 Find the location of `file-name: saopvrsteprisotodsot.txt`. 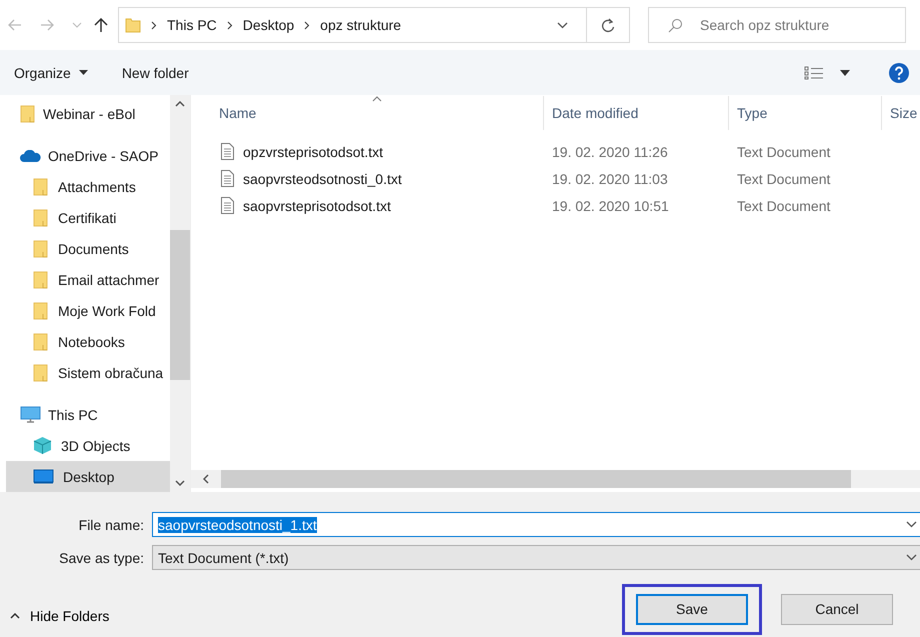

file-name: saopvrsteprisotodsot.txt is located at coordinates (317, 206).